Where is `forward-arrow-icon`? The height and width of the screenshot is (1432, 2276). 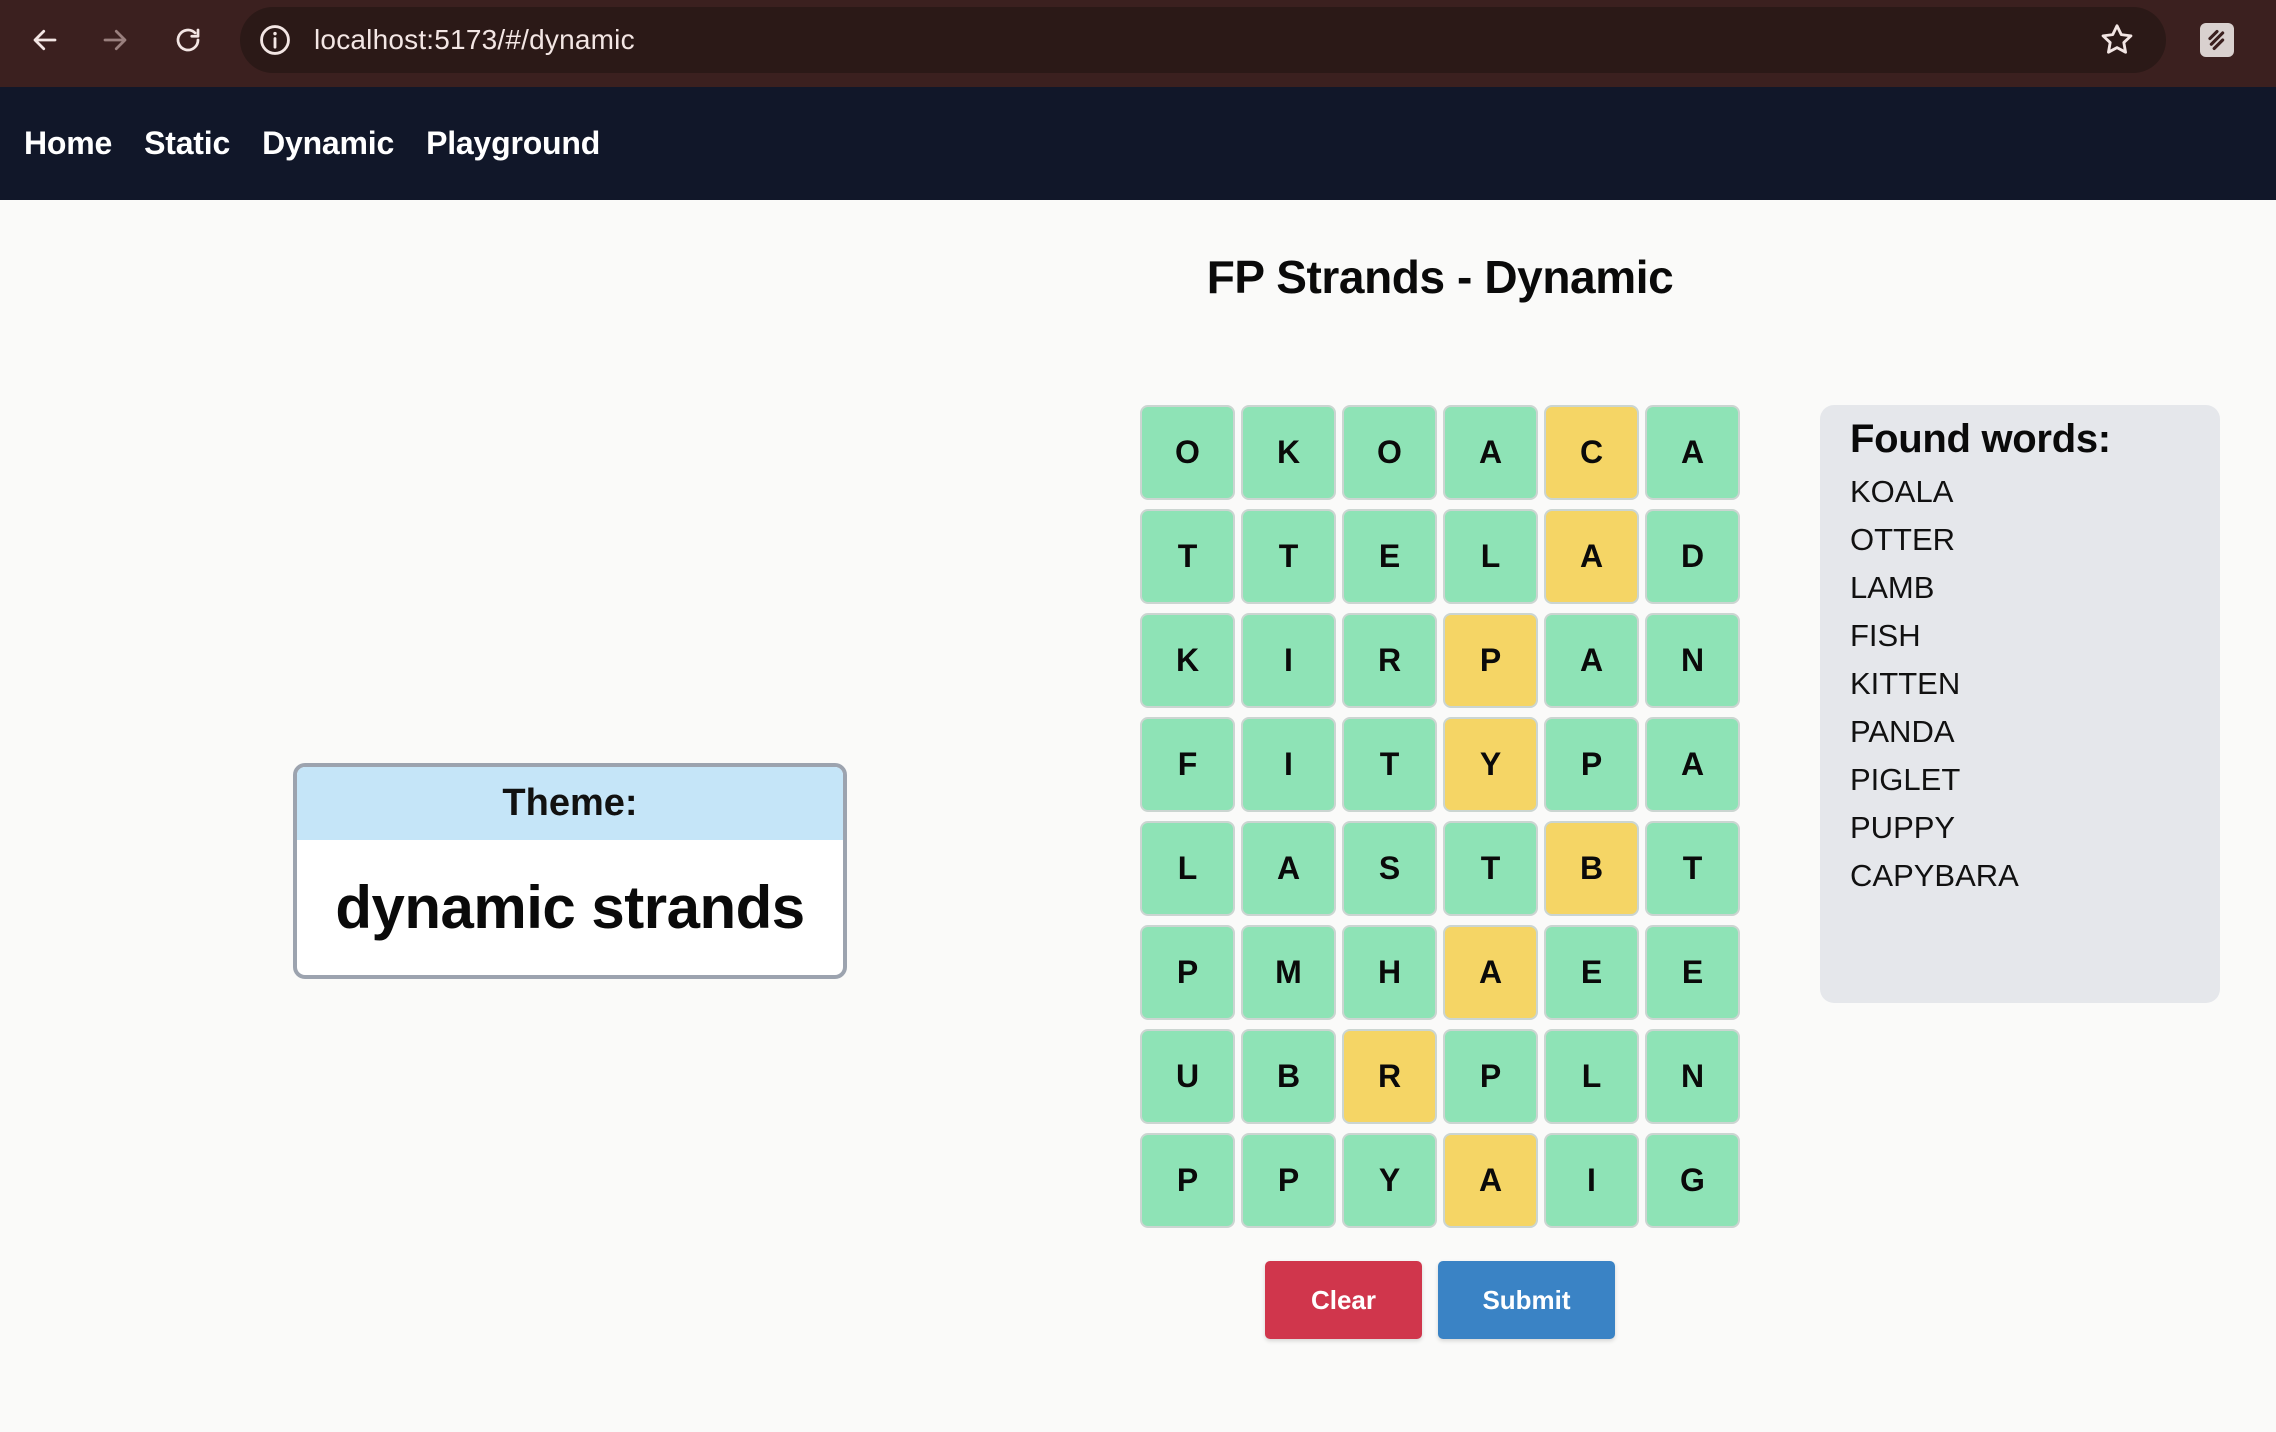 forward-arrow-icon is located at coordinates (115, 40).